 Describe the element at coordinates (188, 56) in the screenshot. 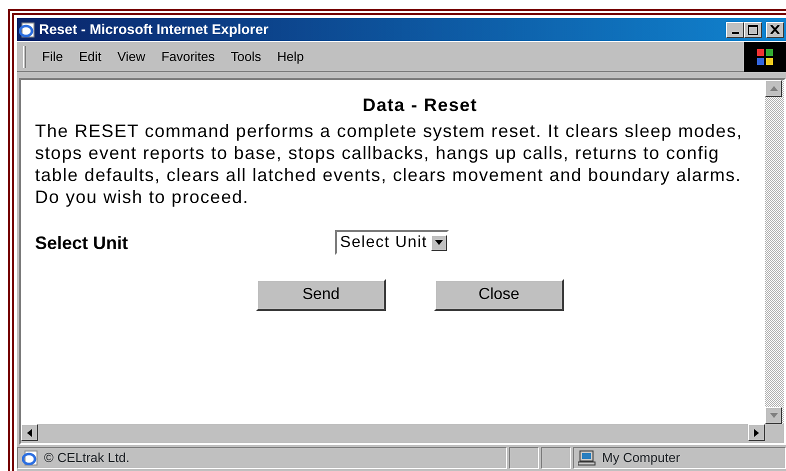

I see `menu-item: Favorites` at that location.